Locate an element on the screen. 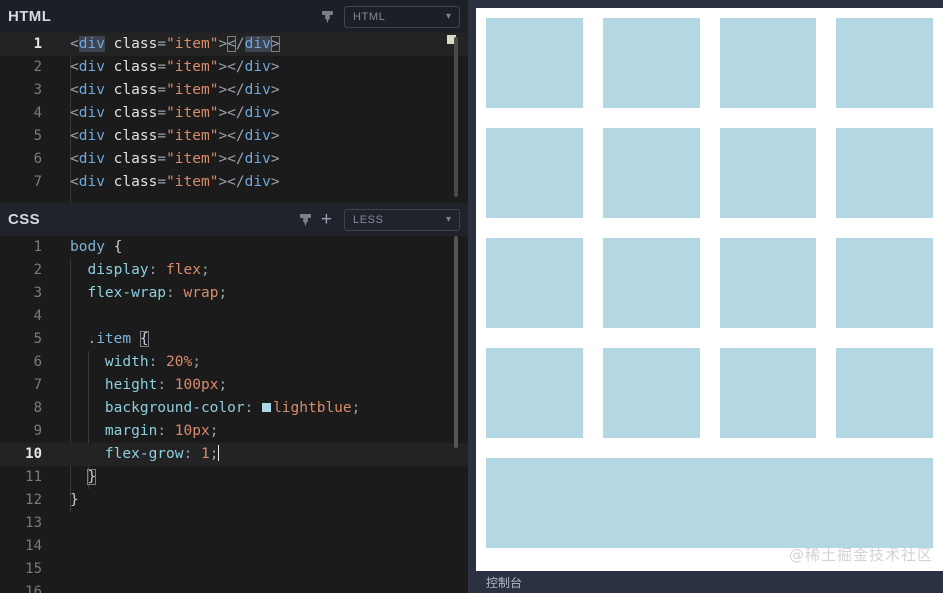 This screenshot has width=943, height=593. text-caret is located at coordinates (219, 453).